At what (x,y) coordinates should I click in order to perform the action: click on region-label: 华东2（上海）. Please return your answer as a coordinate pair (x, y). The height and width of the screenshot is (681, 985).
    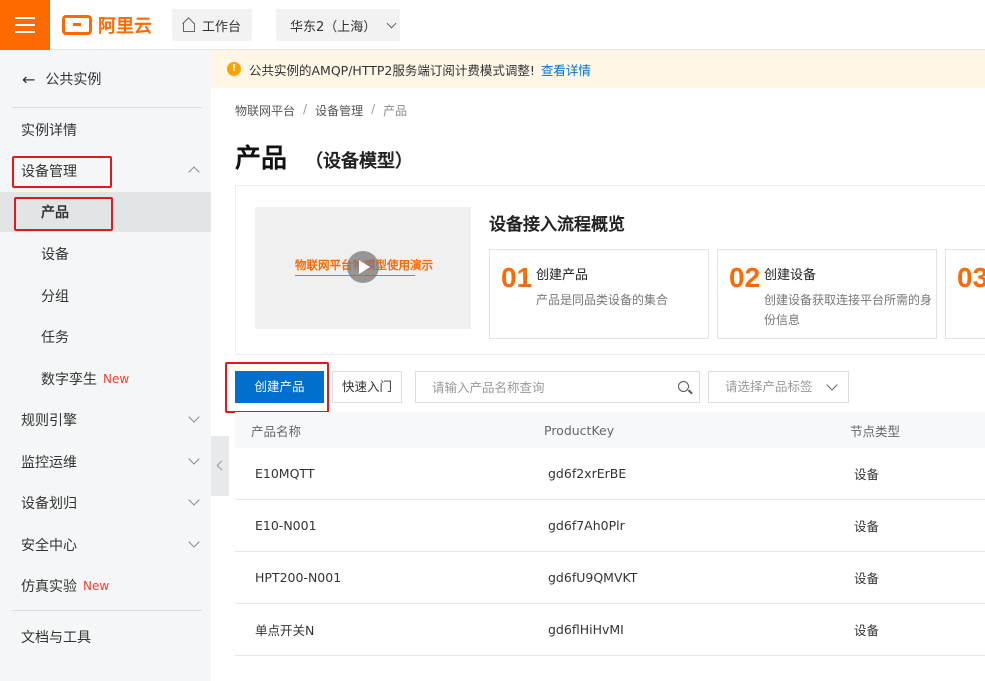
    Looking at the image, I should click on (333, 27).